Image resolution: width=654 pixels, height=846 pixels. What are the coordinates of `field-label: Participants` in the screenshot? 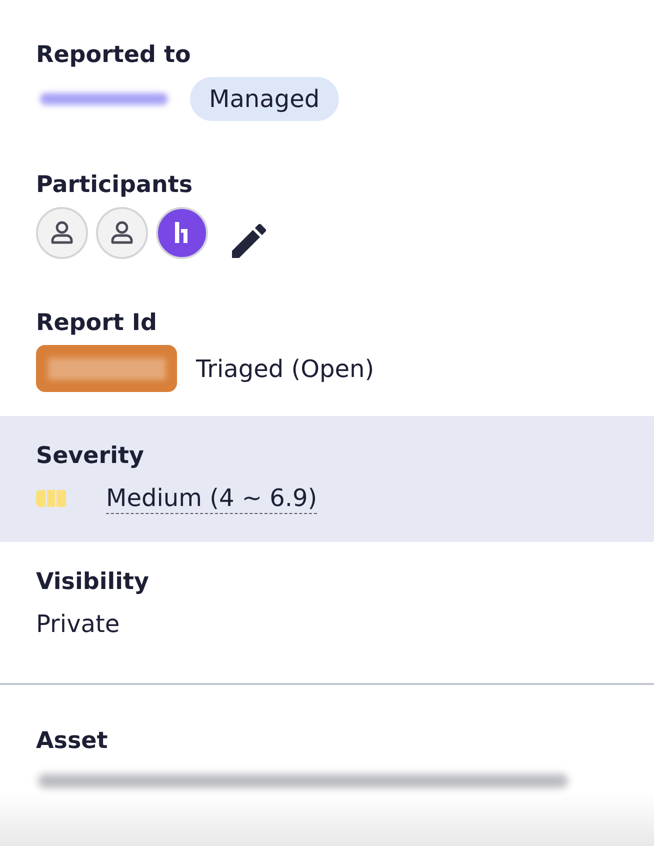 It's located at (114, 185).